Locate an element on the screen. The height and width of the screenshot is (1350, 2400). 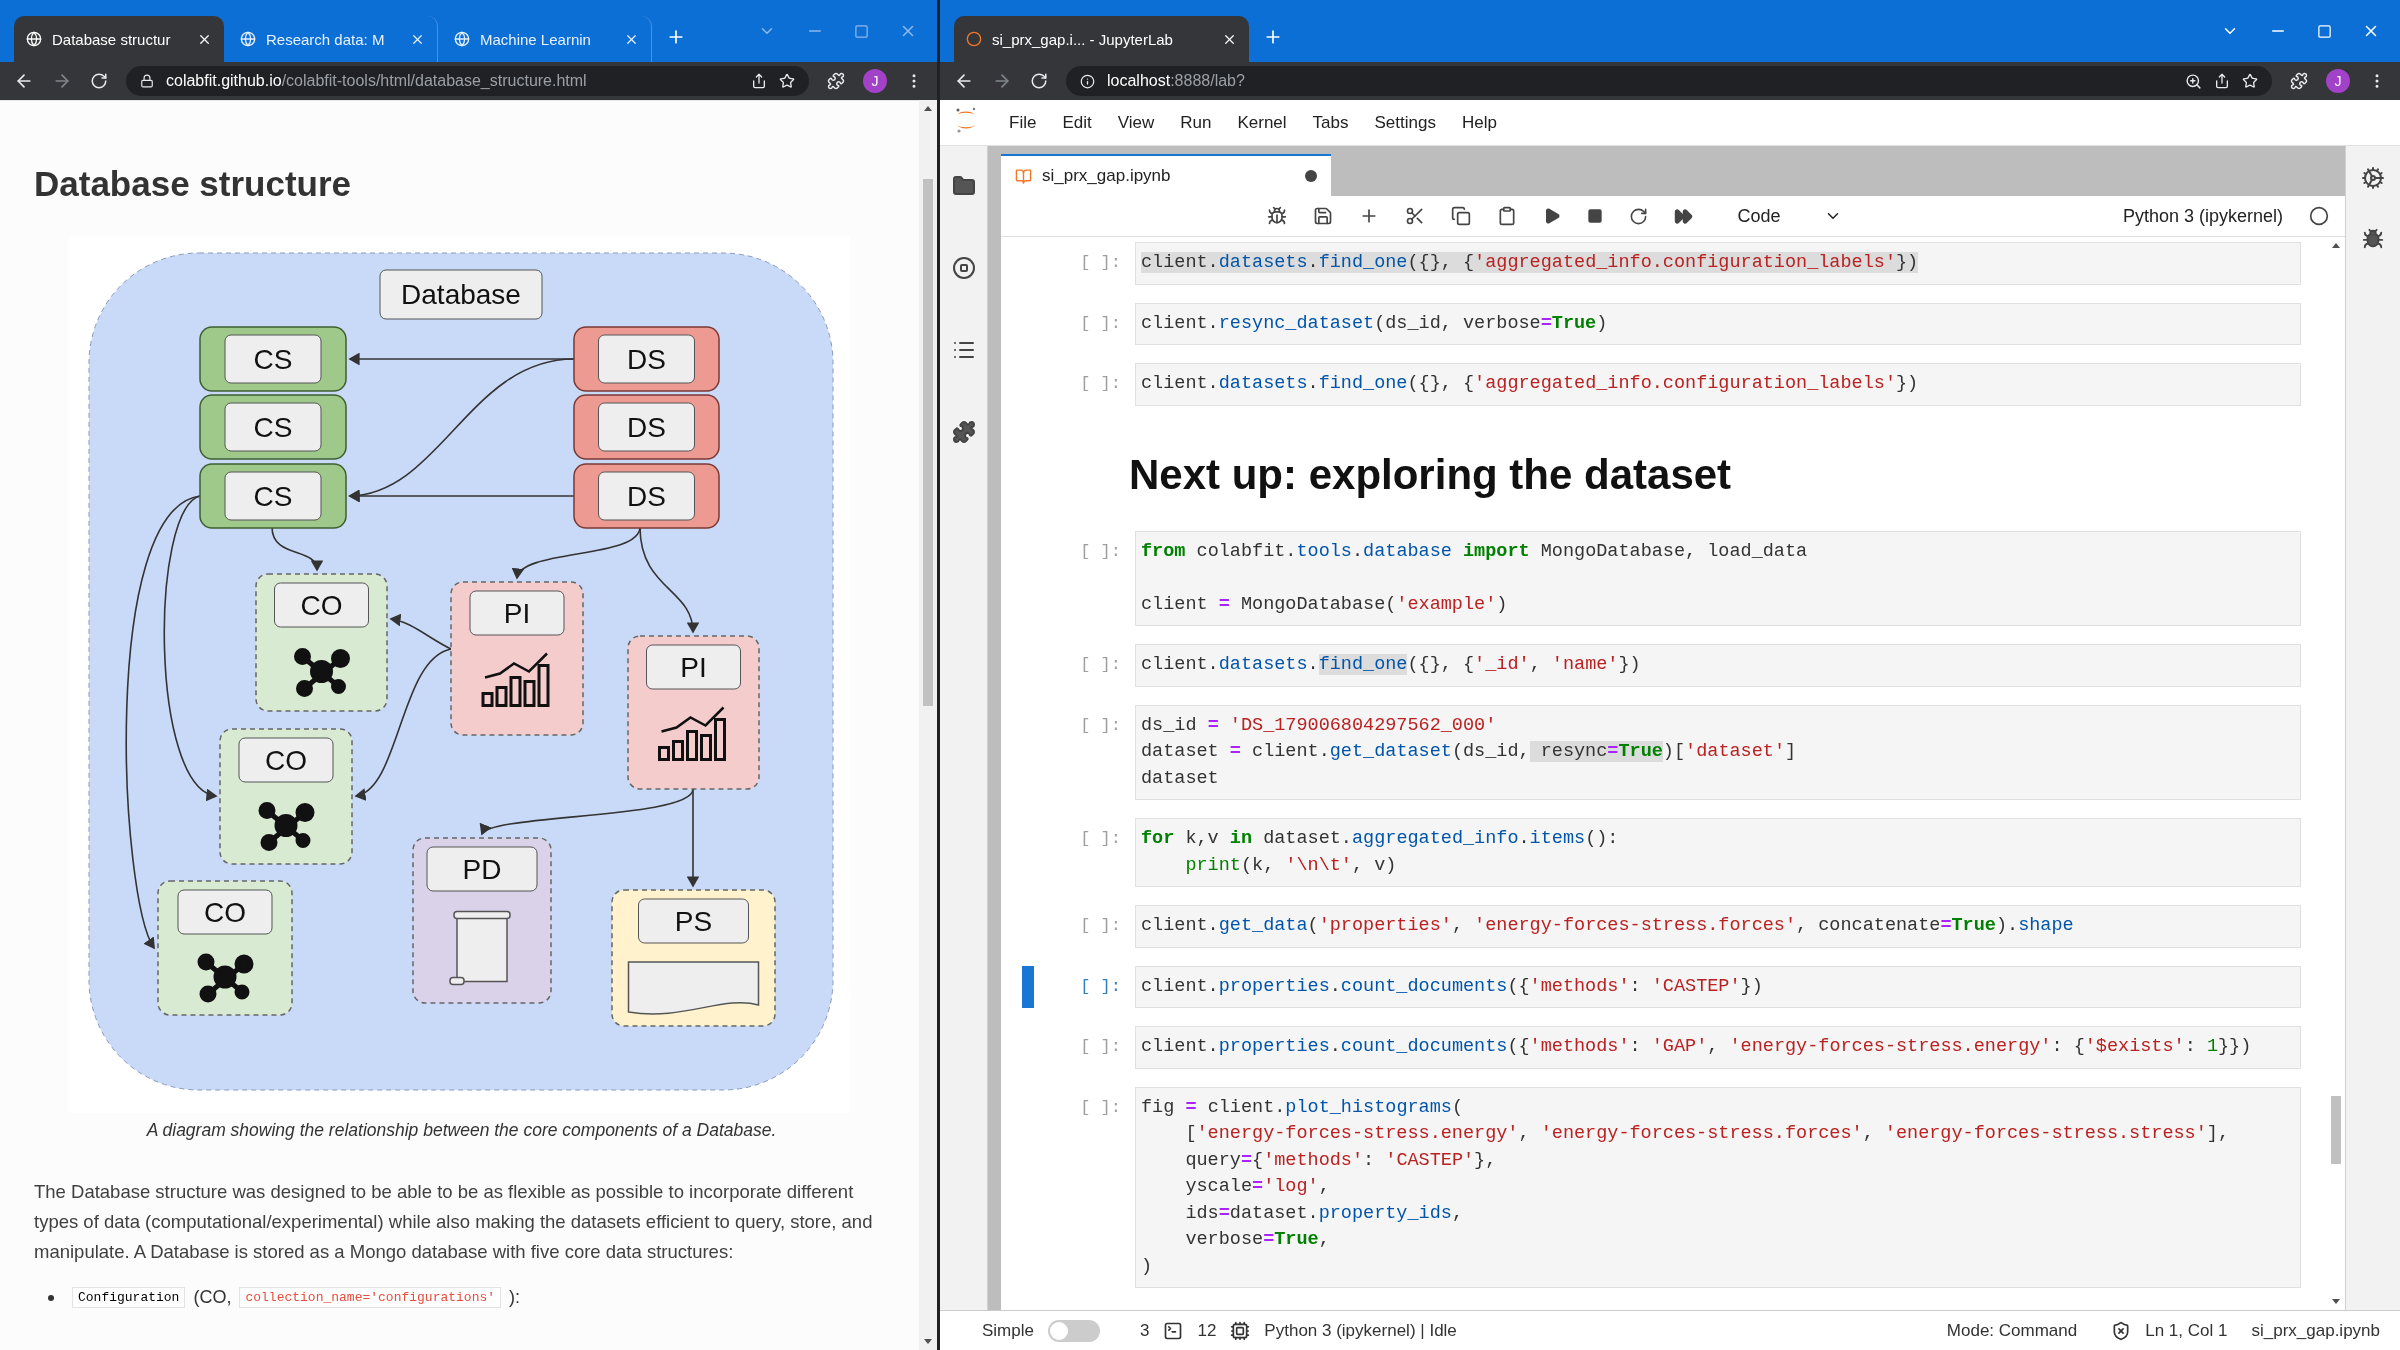
code-cell: from colabfit.tools.database import MongoDatabase, load_data client = MongoDatabase('example') is located at coordinates (1718, 578).